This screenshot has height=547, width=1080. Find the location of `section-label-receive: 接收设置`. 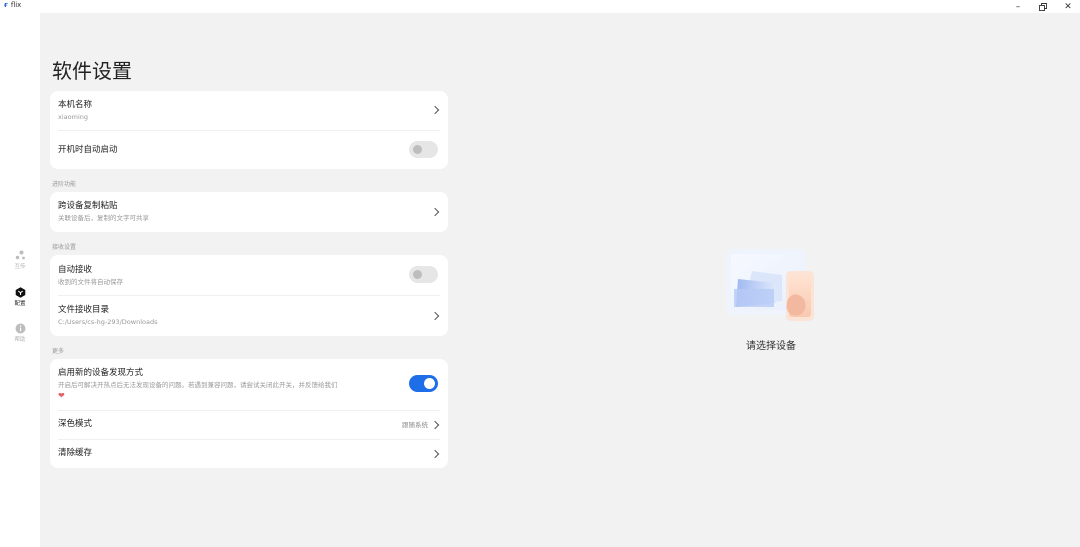

section-label-receive: 接收设置 is located at coordinates (64, 247).